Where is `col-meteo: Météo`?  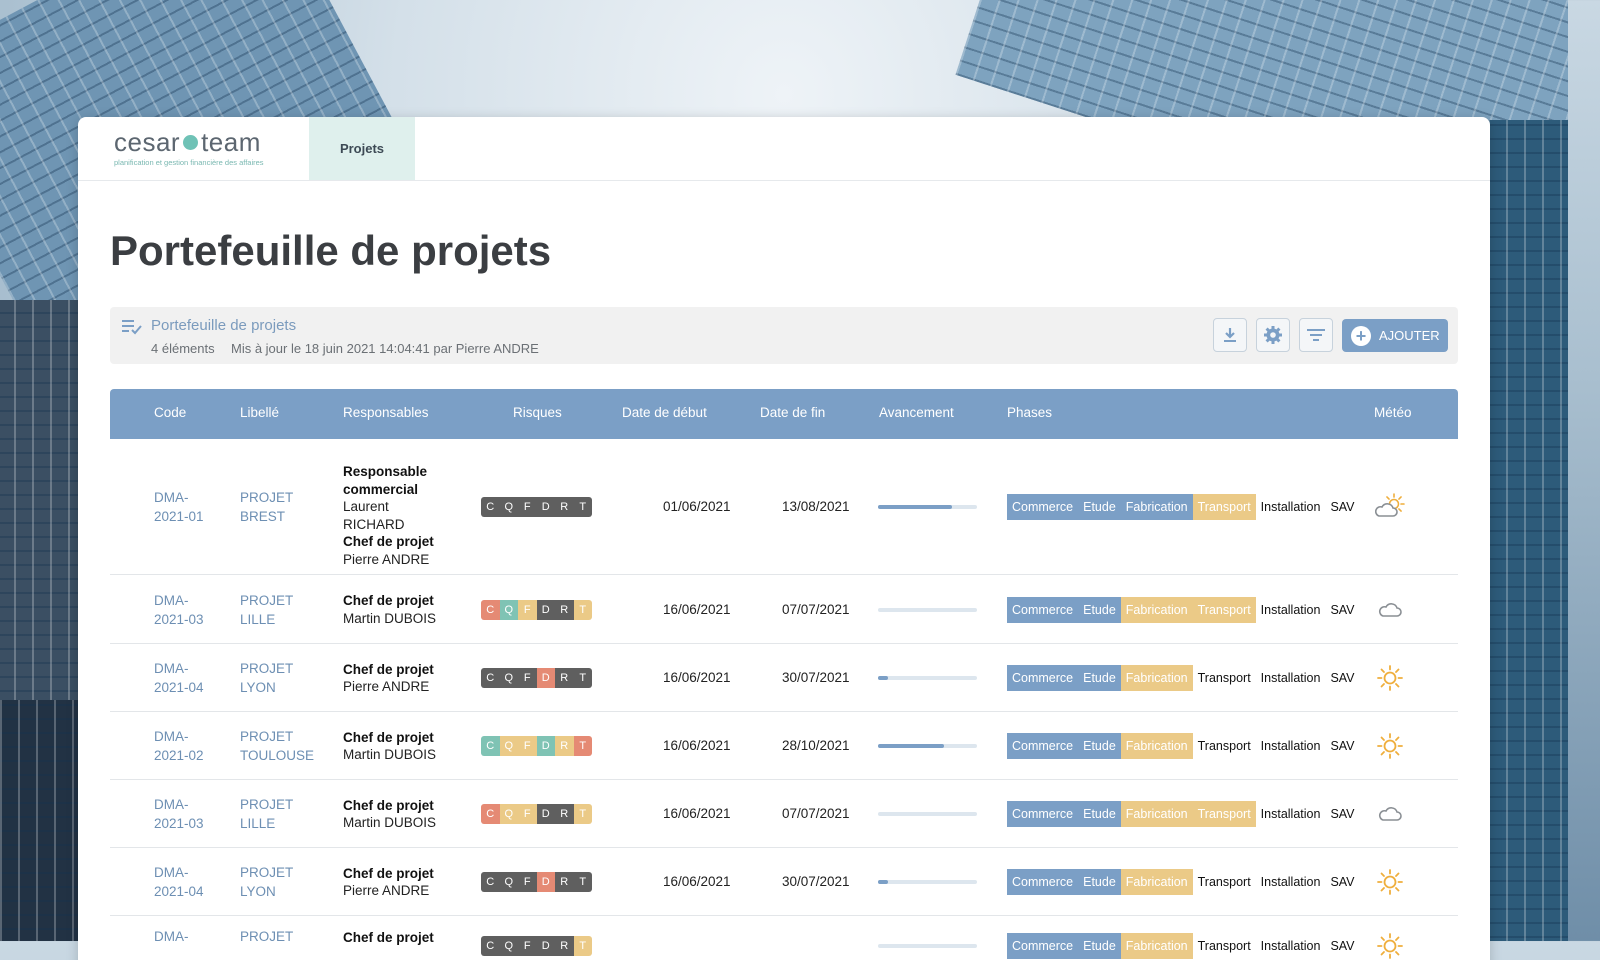
col-meteo: Météo is located at coordinates (1393, 412).